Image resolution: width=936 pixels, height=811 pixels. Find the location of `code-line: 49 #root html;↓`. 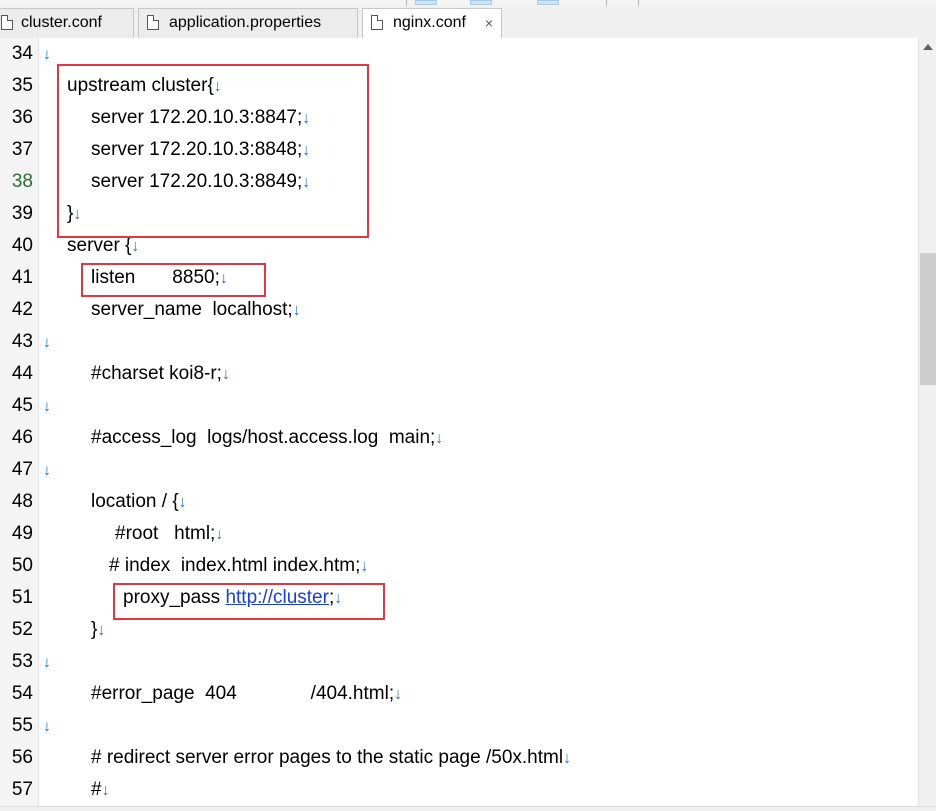

code-line: 49 #root html;↓ is located at coordinates (459, 534).